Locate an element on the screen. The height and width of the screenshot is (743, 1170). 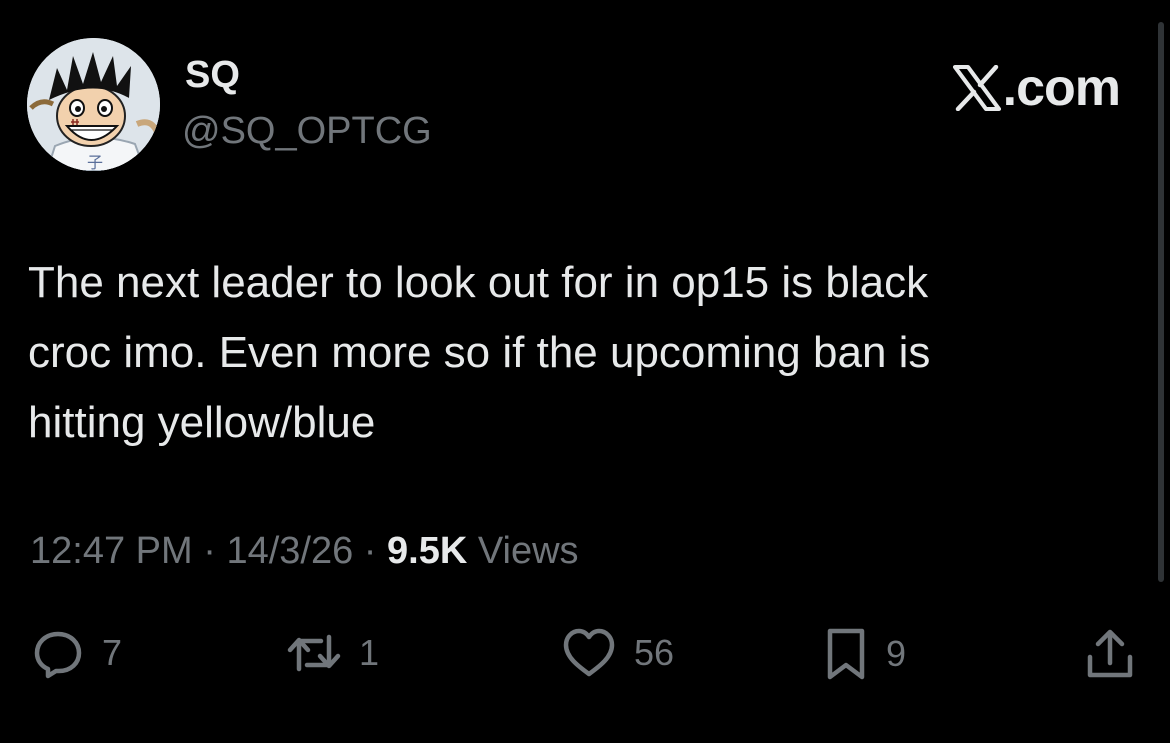
bookmark-button: 9 is located at coordinates (864, 654).